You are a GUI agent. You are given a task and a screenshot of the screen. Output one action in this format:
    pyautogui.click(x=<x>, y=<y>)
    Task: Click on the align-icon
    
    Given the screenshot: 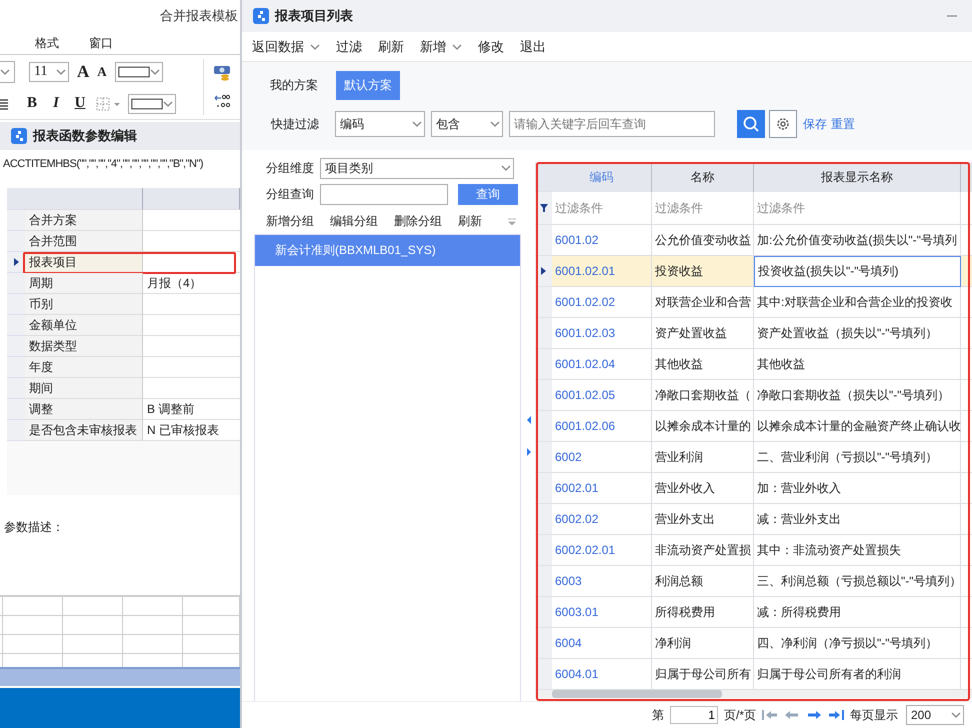 What is the action you would take?
    pyautogui.click(x=4, y=104)
    